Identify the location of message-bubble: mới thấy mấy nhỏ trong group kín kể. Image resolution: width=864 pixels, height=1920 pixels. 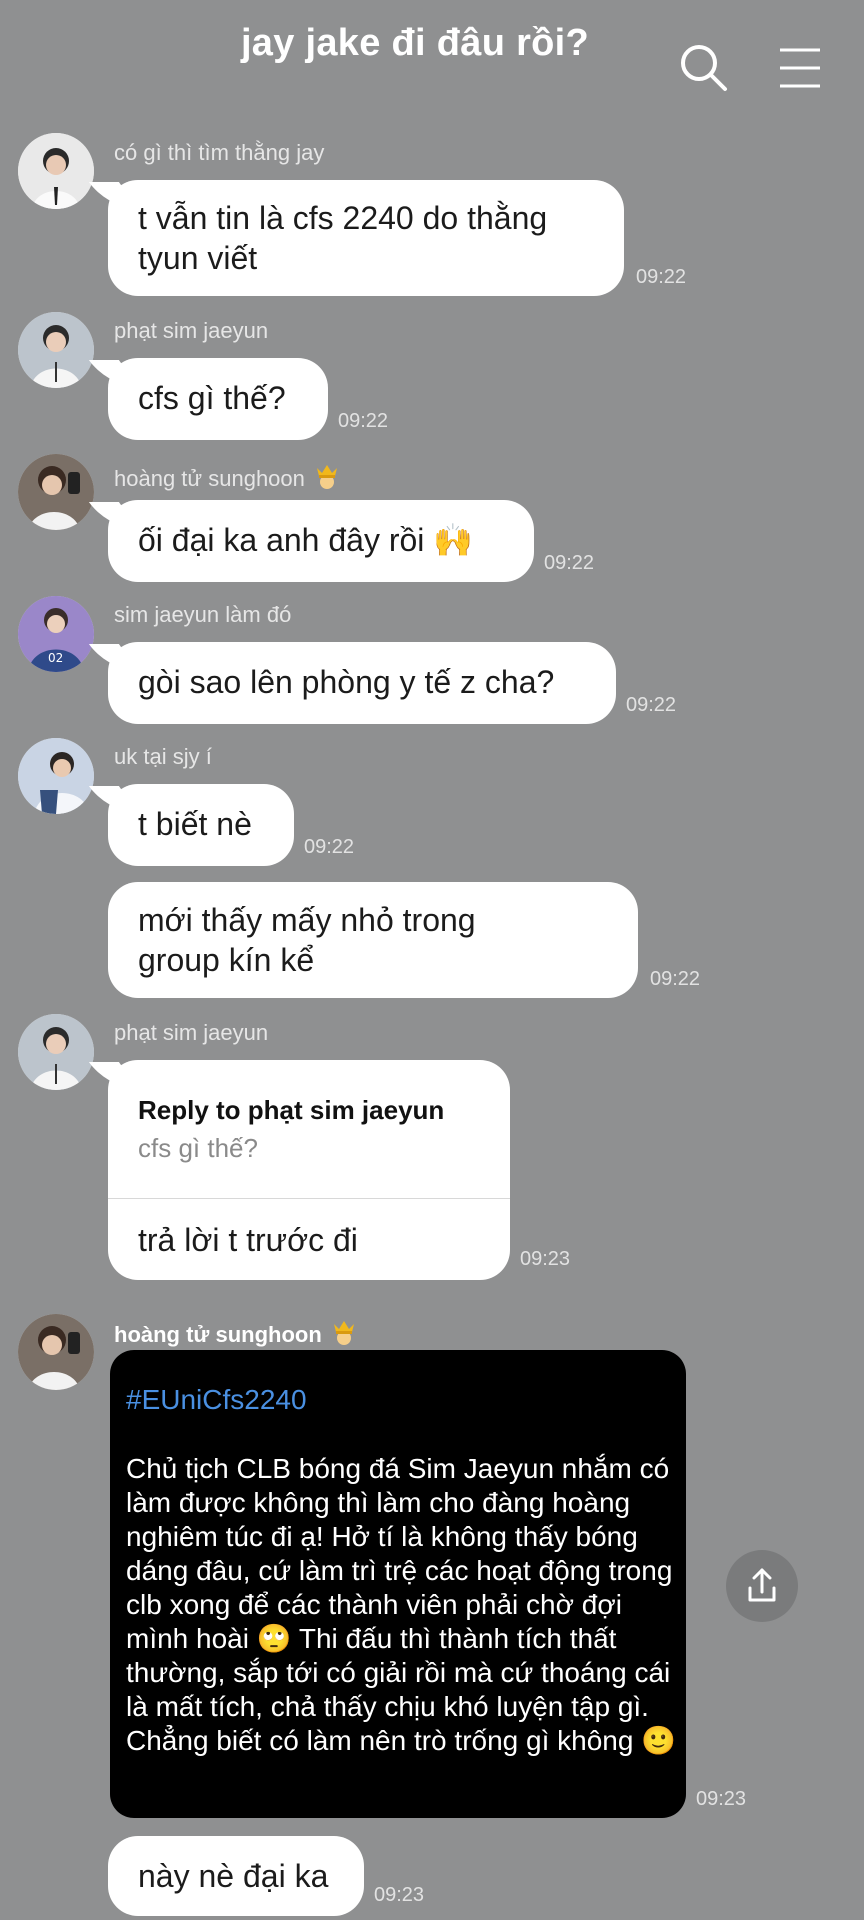
(373, 940).